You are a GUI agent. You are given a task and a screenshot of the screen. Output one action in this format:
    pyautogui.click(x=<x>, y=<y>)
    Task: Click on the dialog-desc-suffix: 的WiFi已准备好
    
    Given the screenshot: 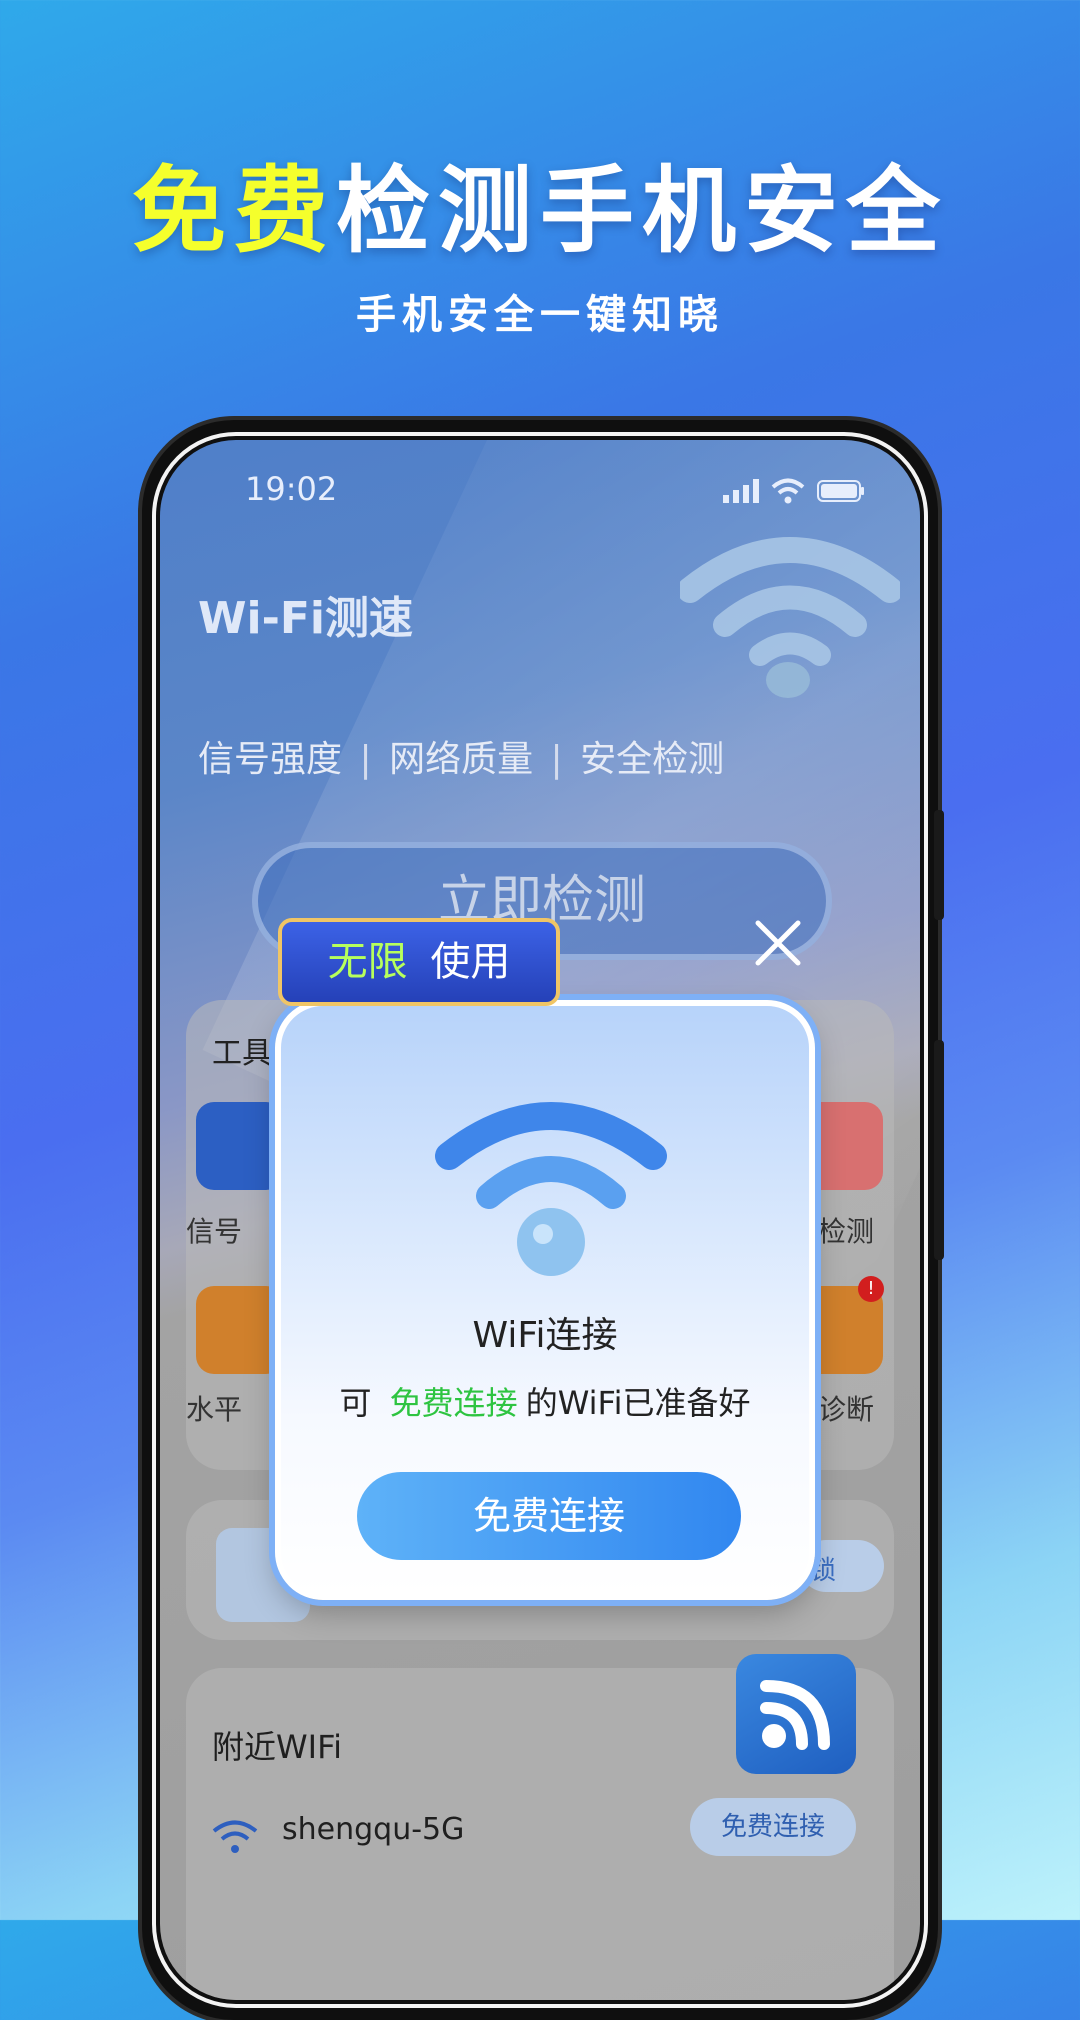 What is the action you would take?
    pyautogui.click(x=638, y=1403)
    